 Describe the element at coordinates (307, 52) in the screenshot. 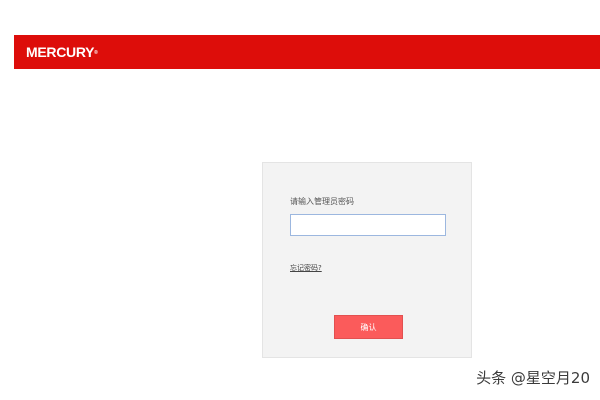

I see `header-bar: MERCURY®` at that location.